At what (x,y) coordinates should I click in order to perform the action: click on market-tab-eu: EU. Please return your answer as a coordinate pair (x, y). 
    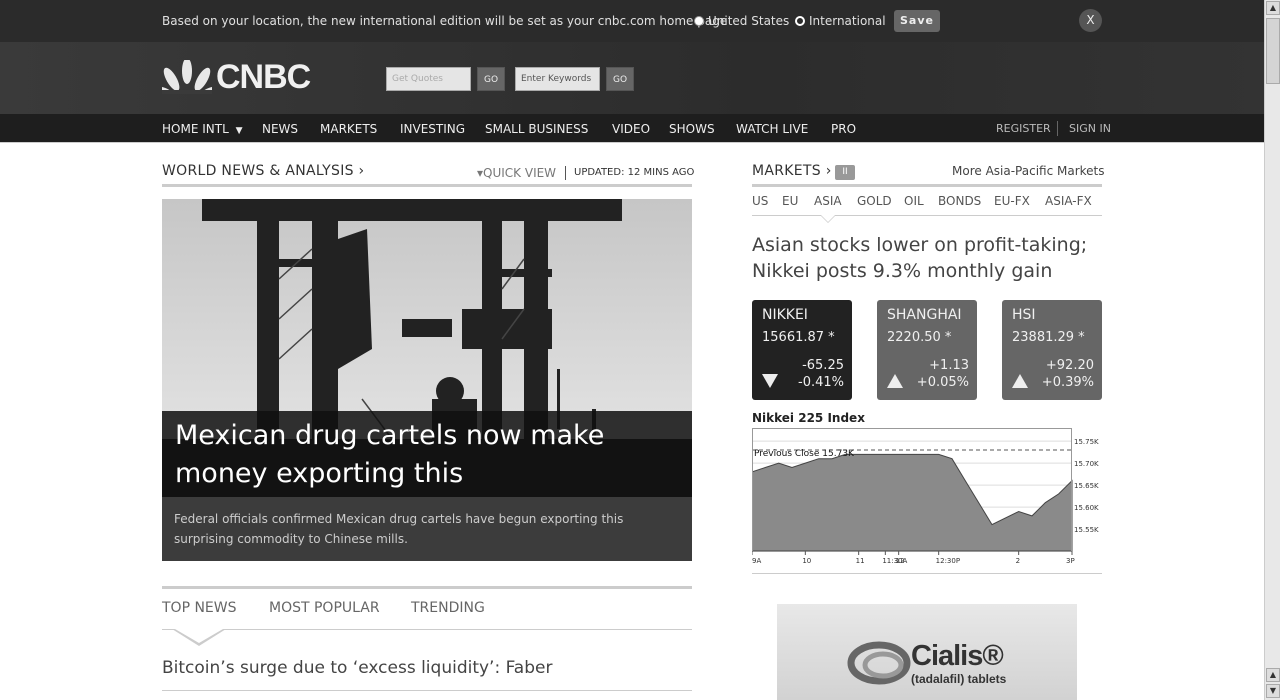
    Looking at the image, I should click on (790, 201).